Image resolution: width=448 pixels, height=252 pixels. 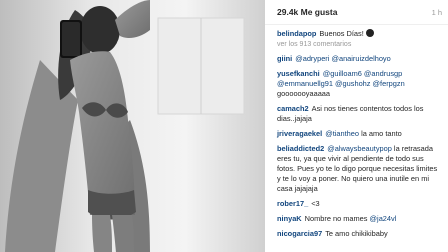 I want to click on caption-username: belindapop, so click(x=296, y=33).